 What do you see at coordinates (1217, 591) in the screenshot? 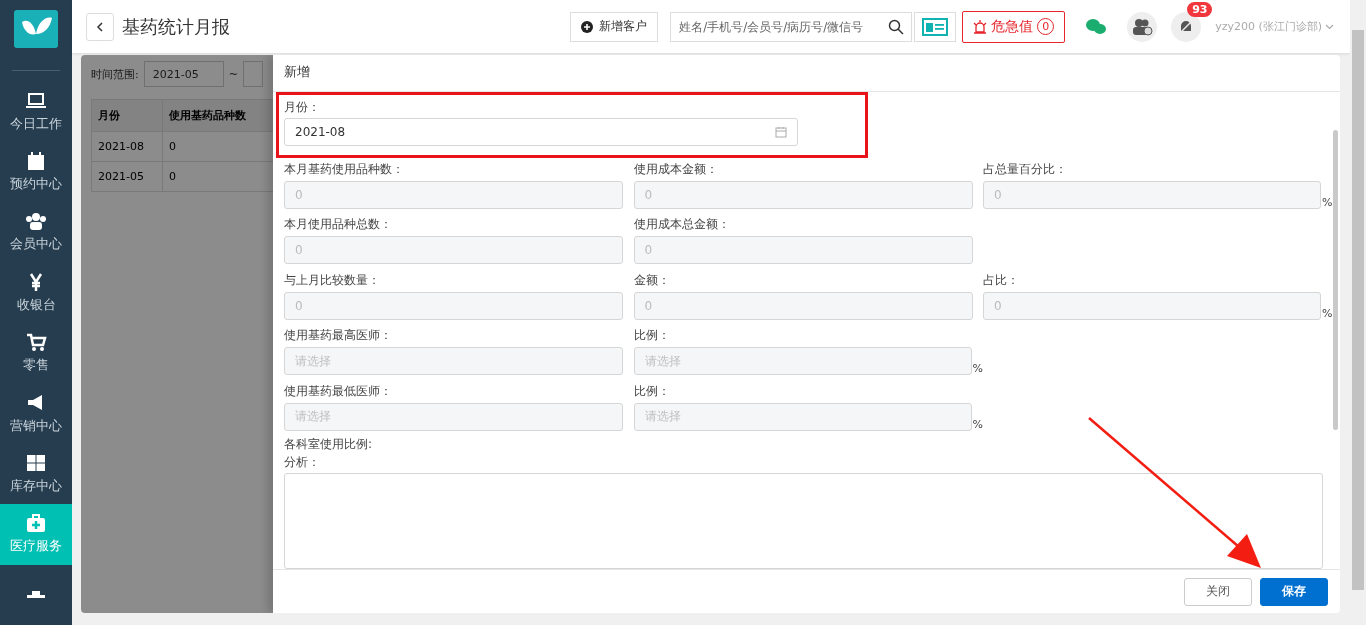
I see `close-button: 关闭` at bounding box center [1217, 591].